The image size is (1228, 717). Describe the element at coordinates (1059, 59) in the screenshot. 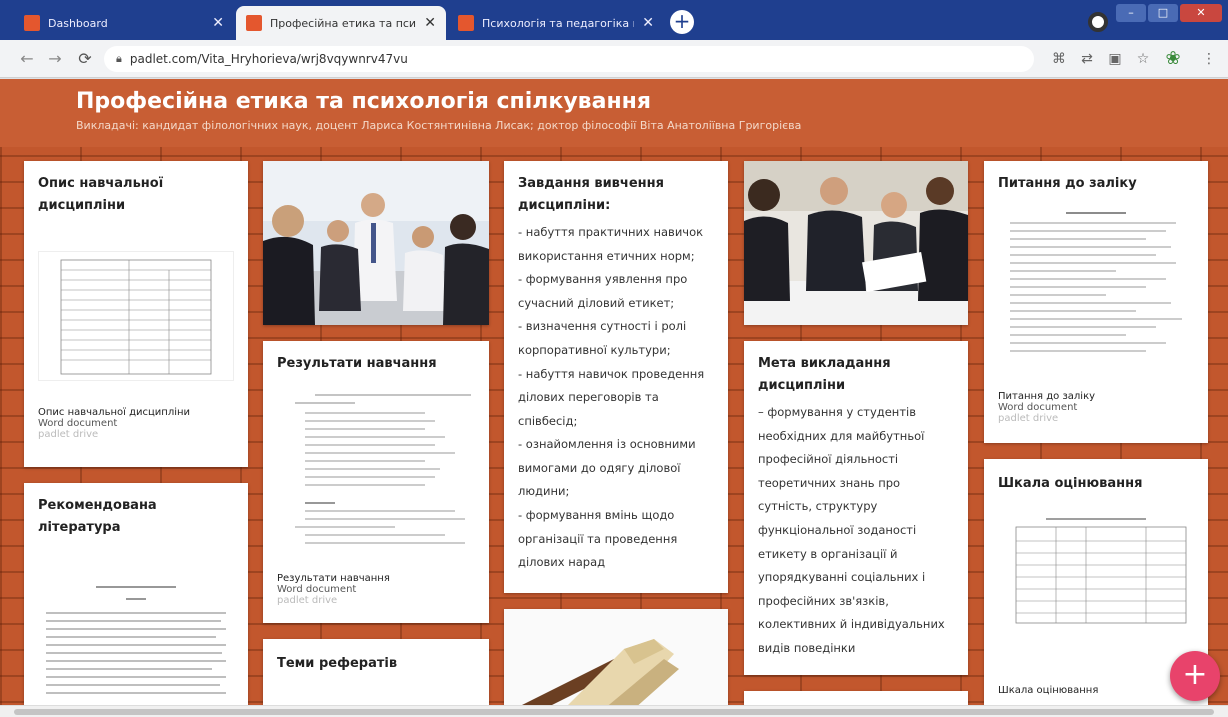

I see `apps-icon: ⌘` at that location.